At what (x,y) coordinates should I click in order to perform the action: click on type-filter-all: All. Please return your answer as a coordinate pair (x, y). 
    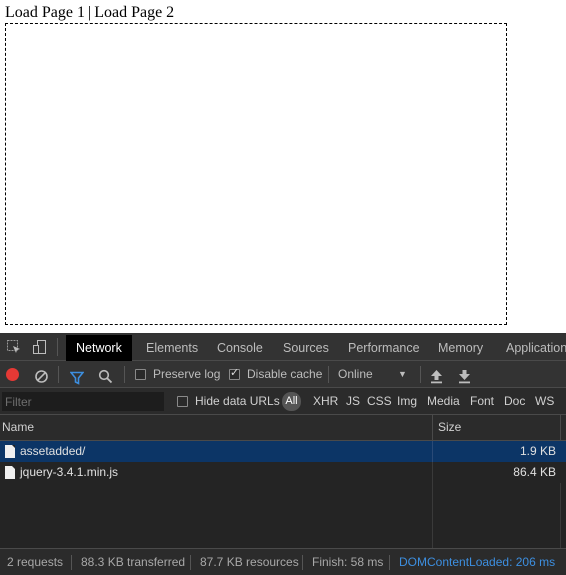
    Looking at the image, I should click on (291, 401).